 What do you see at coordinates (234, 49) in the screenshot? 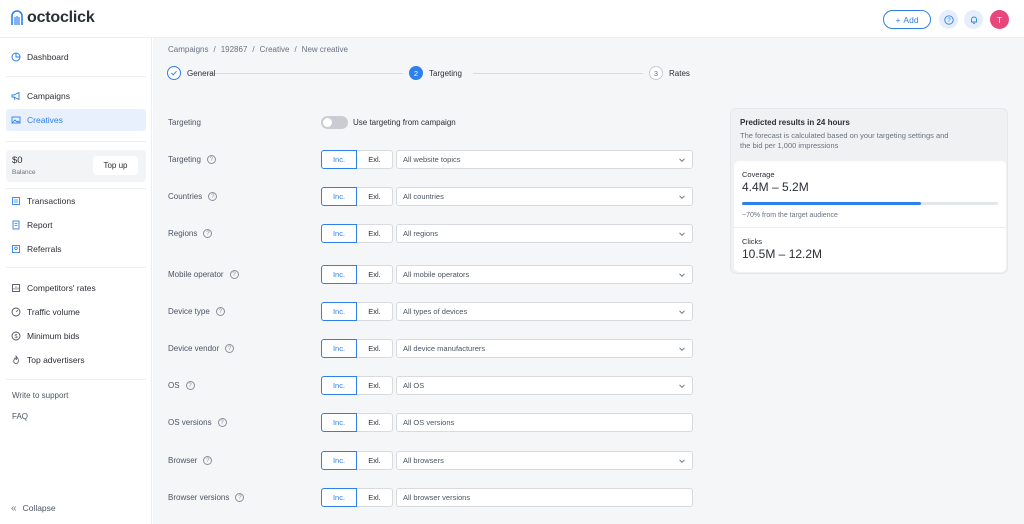
I see `breadcrumb-campaign-id: 192867` at bounding box center [234, 49].